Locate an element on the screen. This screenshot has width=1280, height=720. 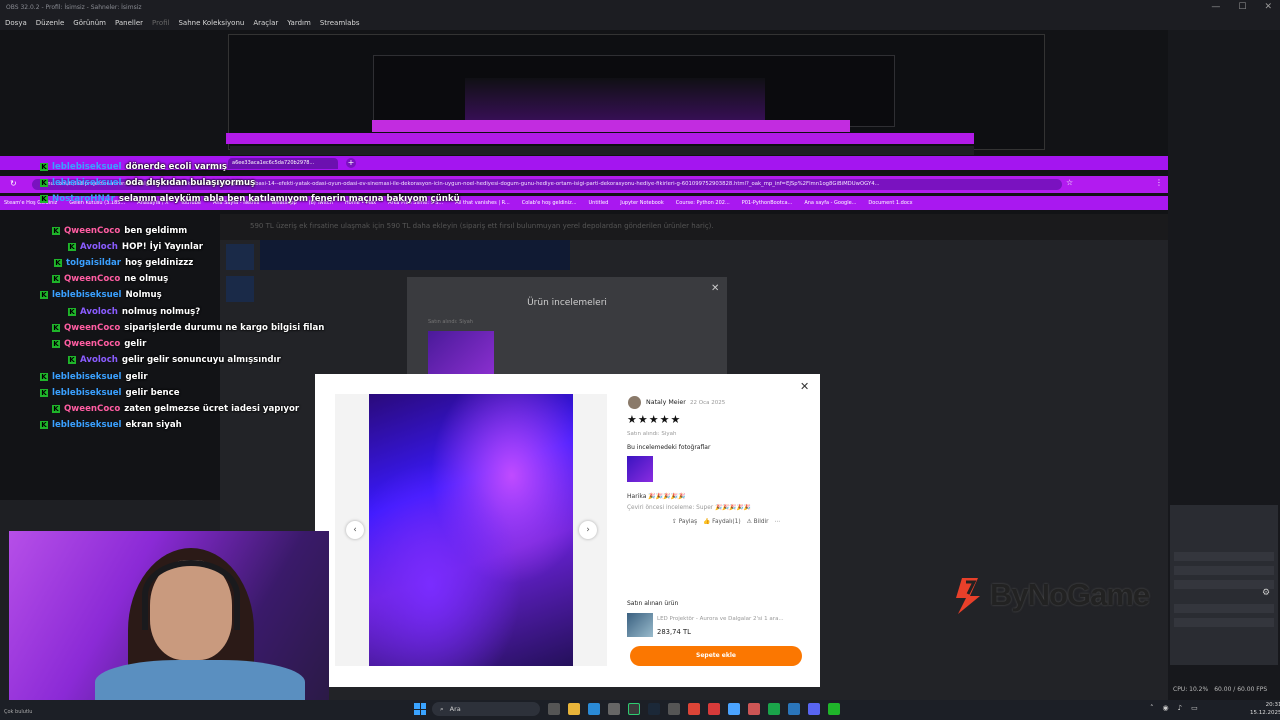
report-button: ⚠ Bildir is located at coordinates (758, 522).